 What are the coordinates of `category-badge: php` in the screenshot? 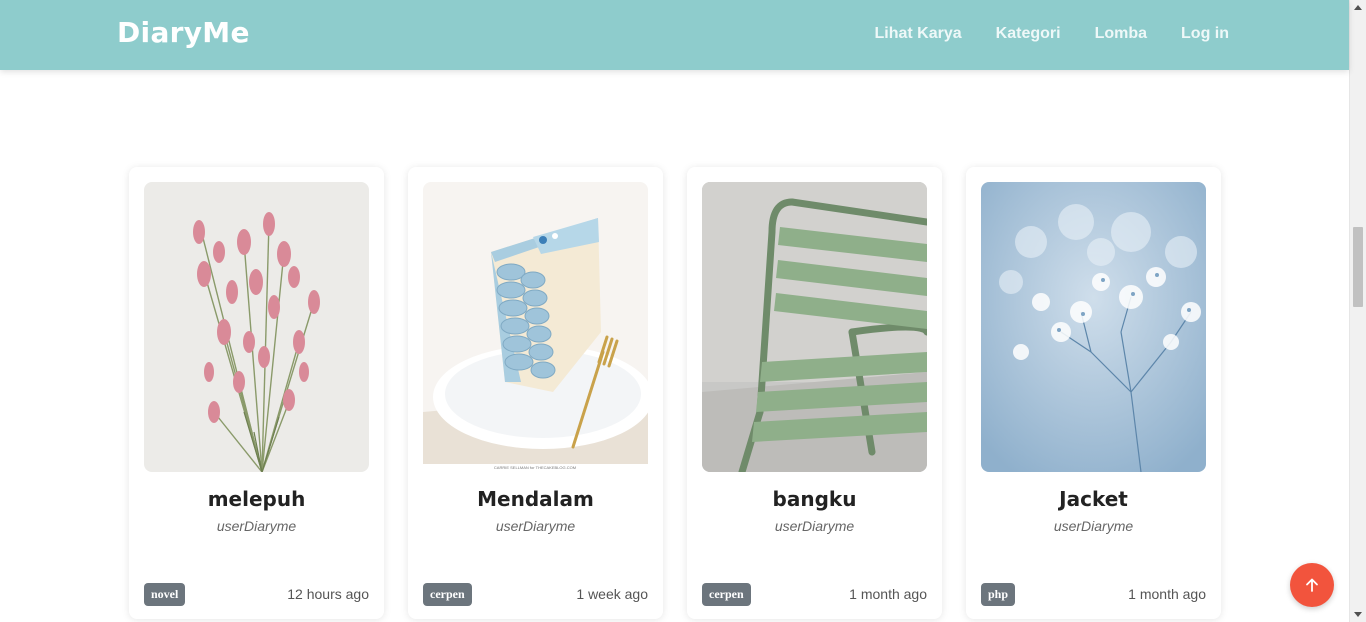 It's located at (998, 594).